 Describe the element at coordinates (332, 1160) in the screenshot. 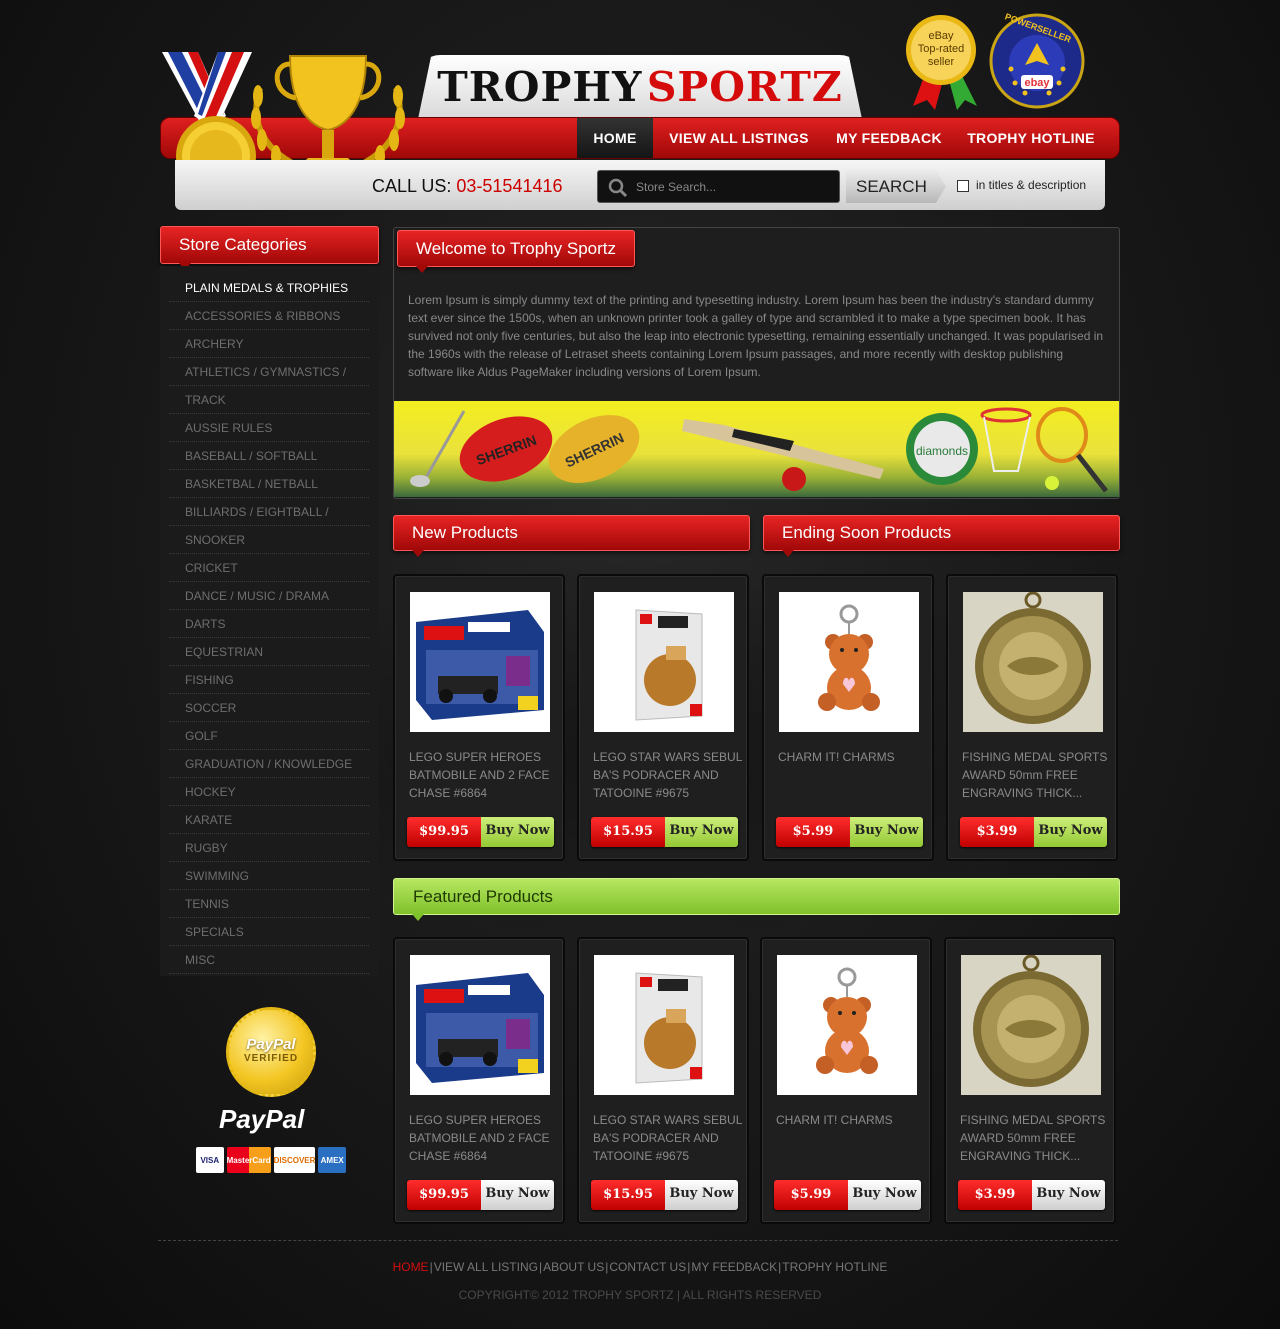

I see `amex-icon: AMEX` at that location.